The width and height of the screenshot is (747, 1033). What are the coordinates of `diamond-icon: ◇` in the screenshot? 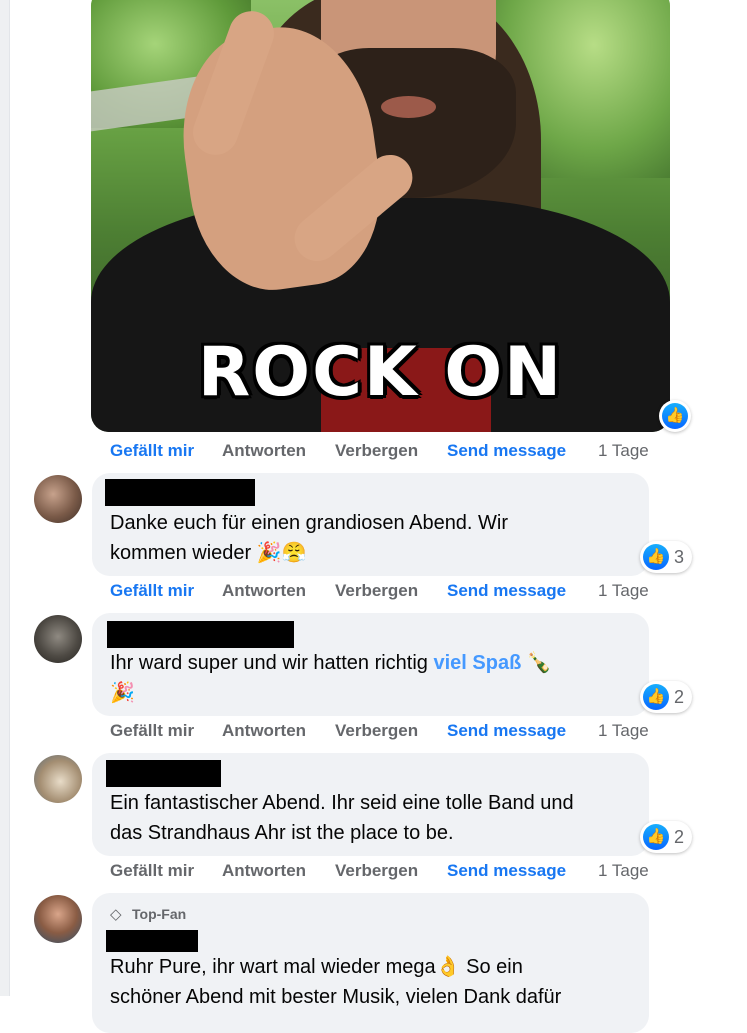 It's located at (116, 914).